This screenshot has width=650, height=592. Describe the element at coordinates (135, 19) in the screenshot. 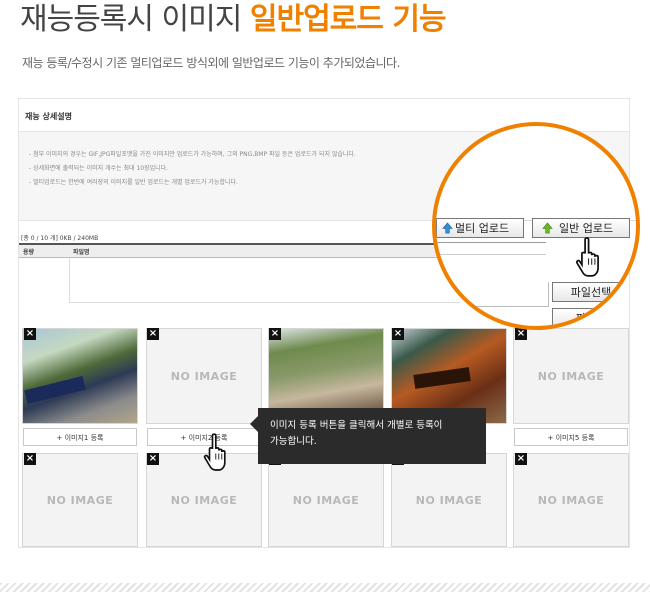

I see `title-main: 재능등록시 이미지` at that location.